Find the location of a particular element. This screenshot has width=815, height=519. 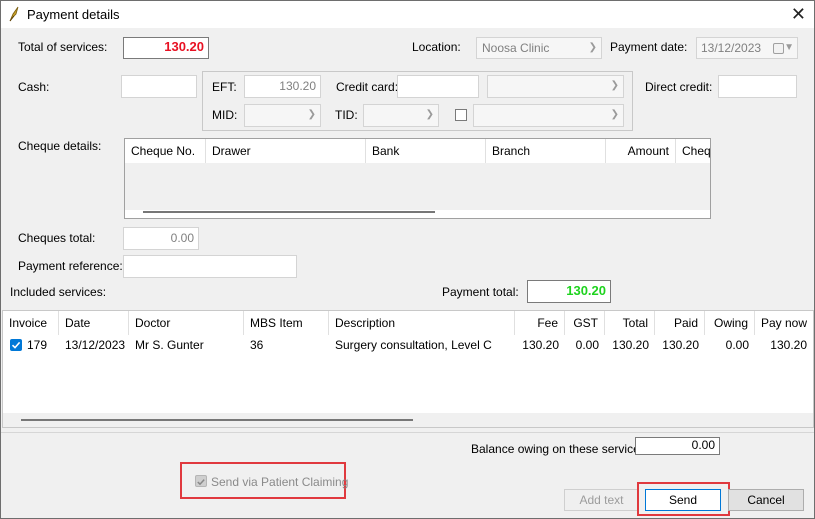

eft-label: EFT: is located at coordinates (224, 87).